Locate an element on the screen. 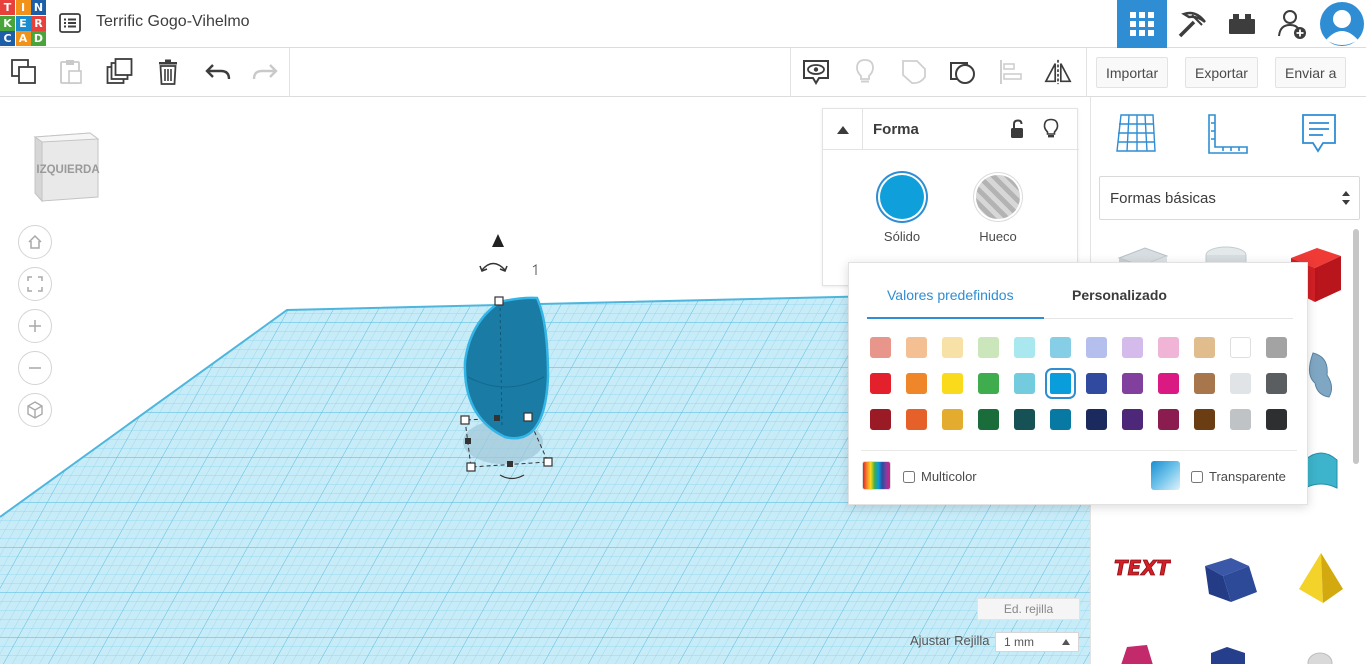 This screenshot has width=1366, height=664. snap-grid-value: 1 mm is located at coordinates (1019, 642).